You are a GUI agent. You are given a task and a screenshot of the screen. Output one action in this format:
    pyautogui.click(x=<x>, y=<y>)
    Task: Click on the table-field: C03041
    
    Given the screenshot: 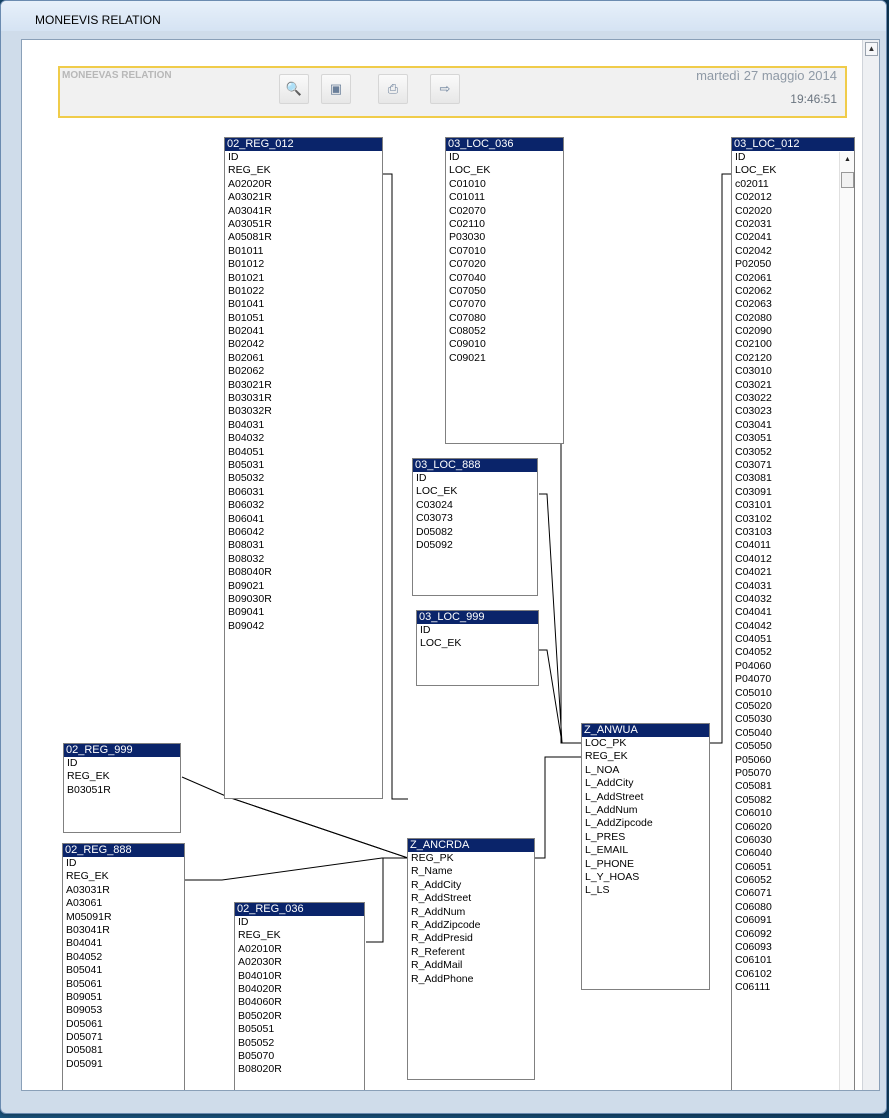 What is the action you would take?
    pyautogui.click(x=794, y=425)
    